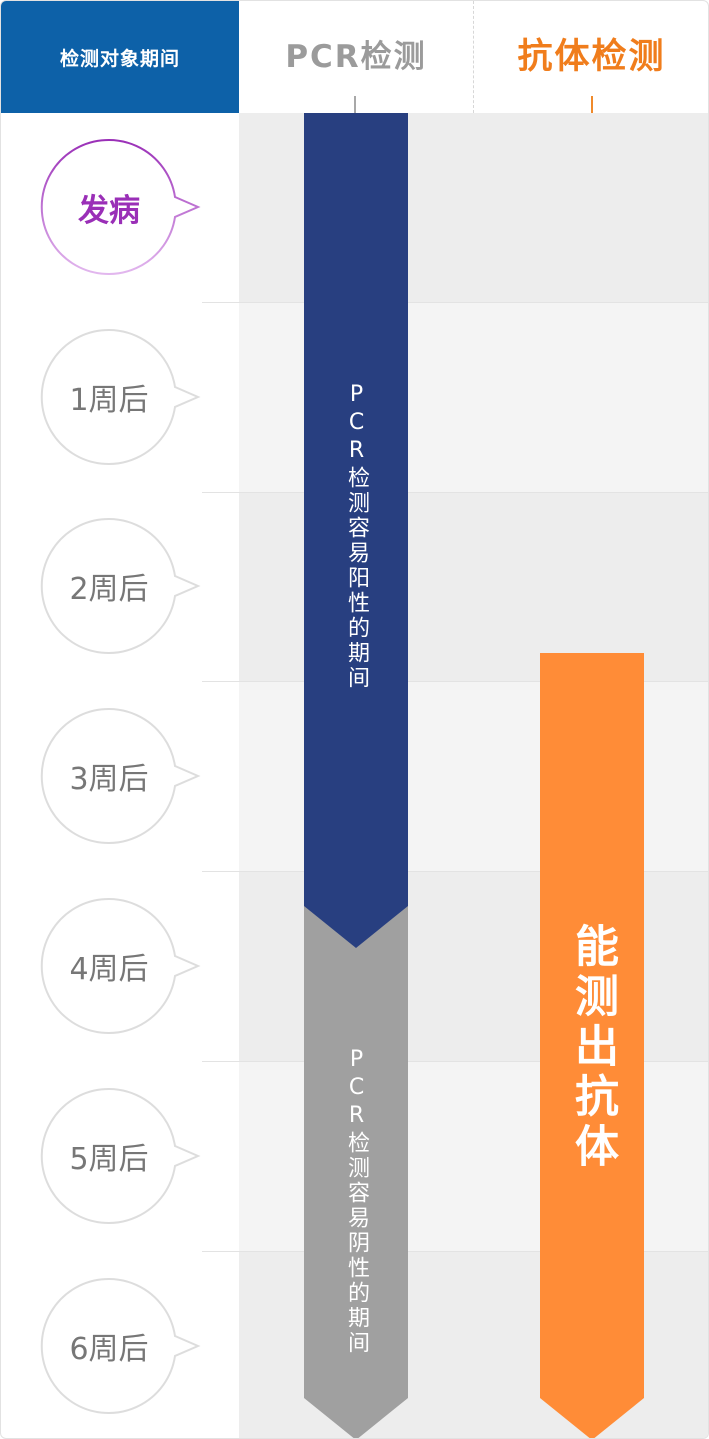  I want to click on antibody-header-tick, so click(592, 104).